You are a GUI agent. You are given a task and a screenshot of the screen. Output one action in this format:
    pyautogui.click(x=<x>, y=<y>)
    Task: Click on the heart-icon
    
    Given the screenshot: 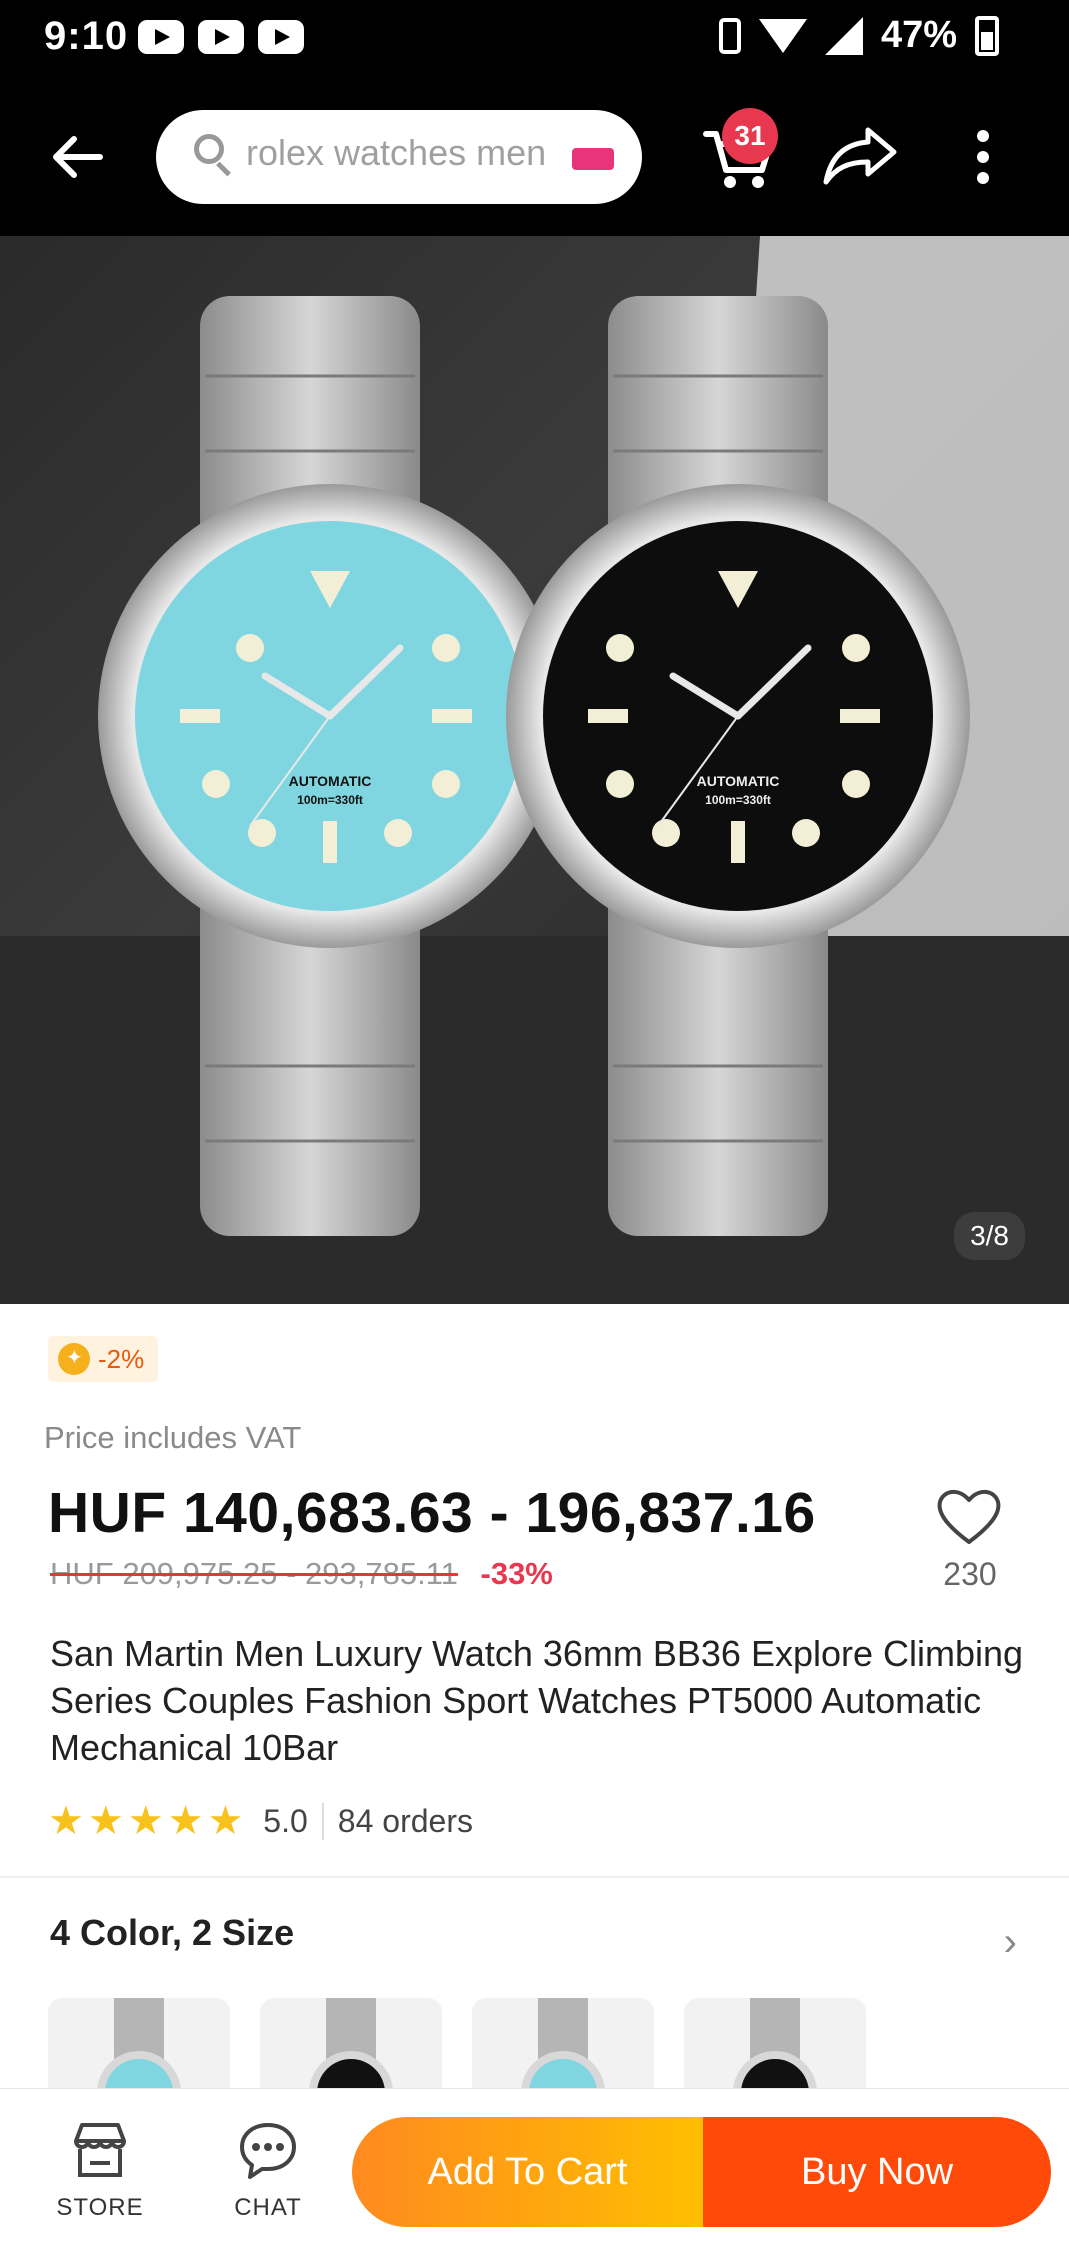 What is the action you would take?
    pyautogui.click(x=969, y=1516)
    